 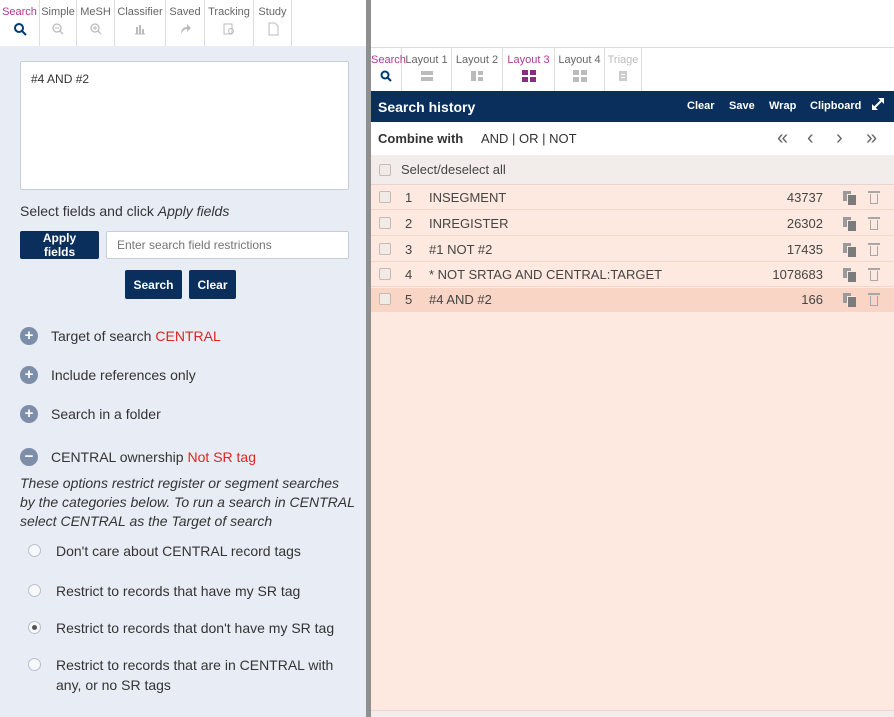 What do you see at coordinates (742, 106) in the screenshot?
I see `history-save-button: Save` at bounding box center [742, 106].